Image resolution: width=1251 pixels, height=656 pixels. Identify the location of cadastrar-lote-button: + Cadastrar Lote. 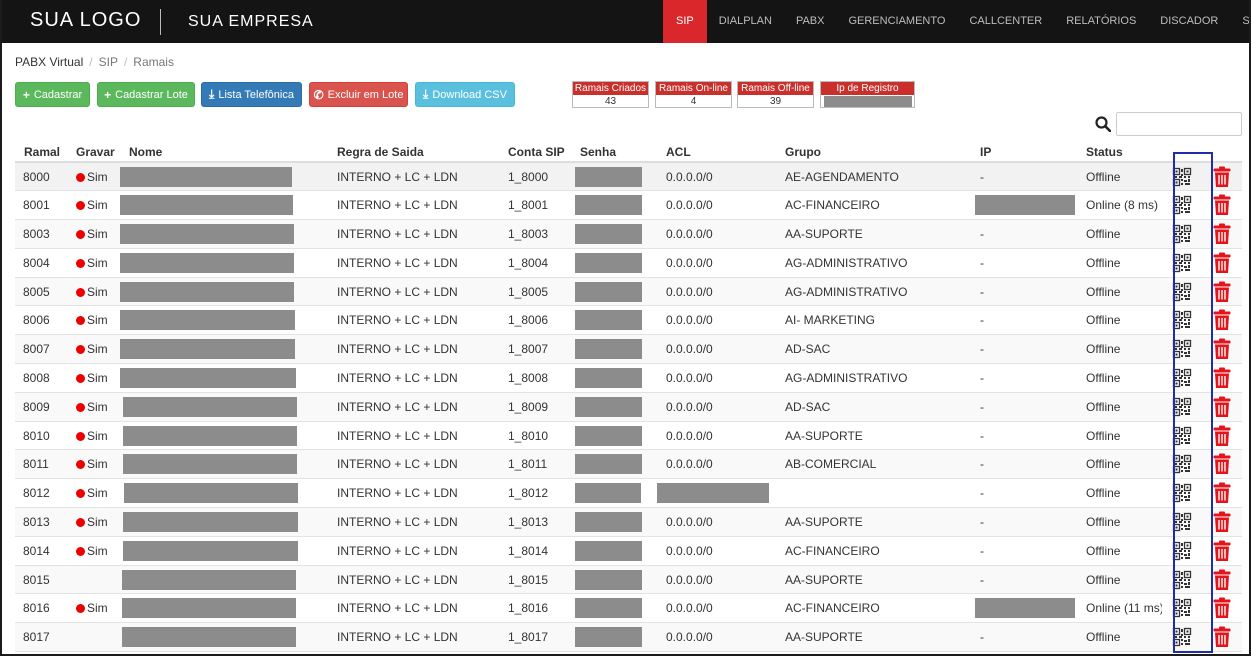
(146, 94).